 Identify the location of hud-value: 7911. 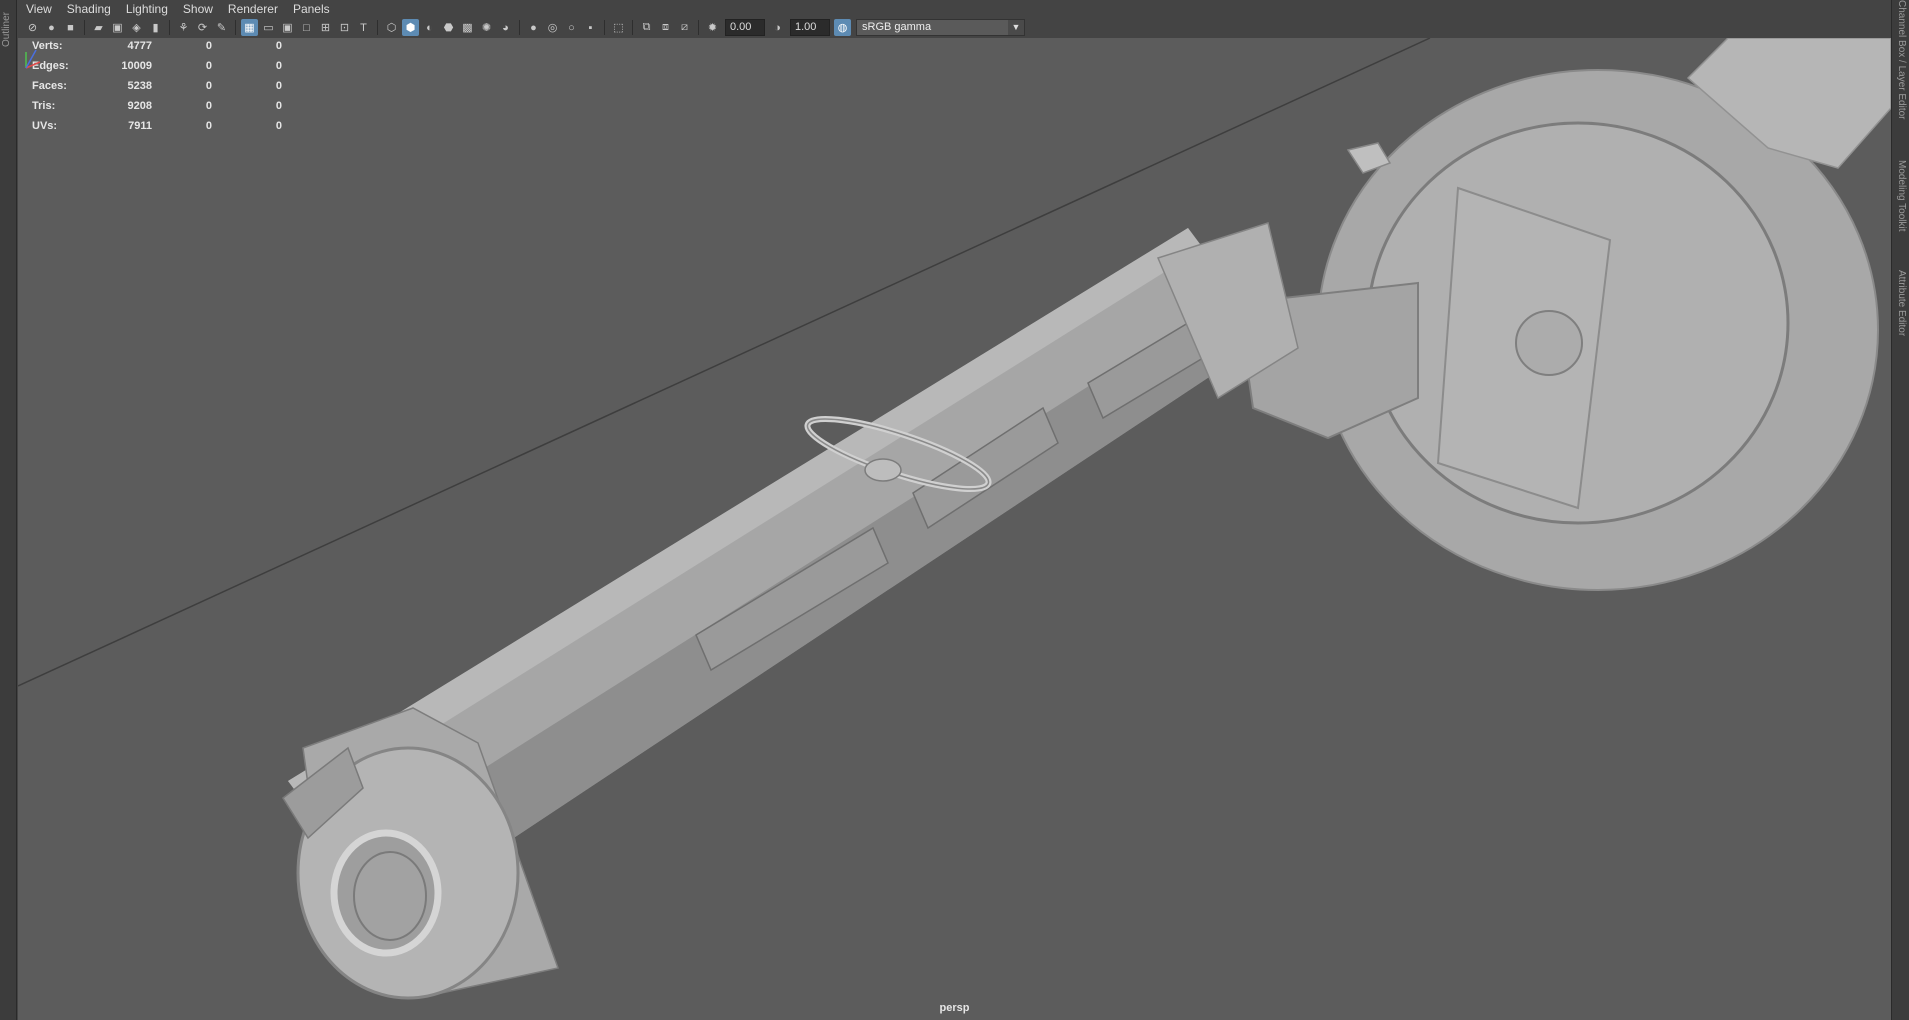
(140, 126).